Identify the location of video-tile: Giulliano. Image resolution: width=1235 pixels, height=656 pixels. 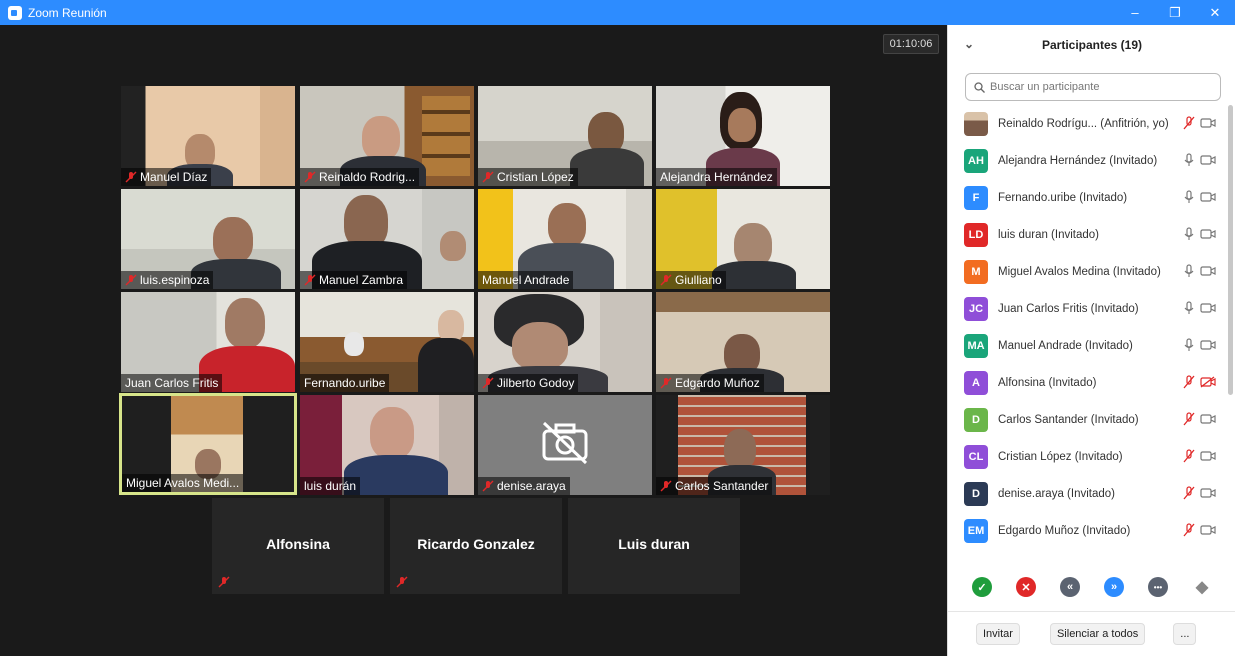
(743, 239).